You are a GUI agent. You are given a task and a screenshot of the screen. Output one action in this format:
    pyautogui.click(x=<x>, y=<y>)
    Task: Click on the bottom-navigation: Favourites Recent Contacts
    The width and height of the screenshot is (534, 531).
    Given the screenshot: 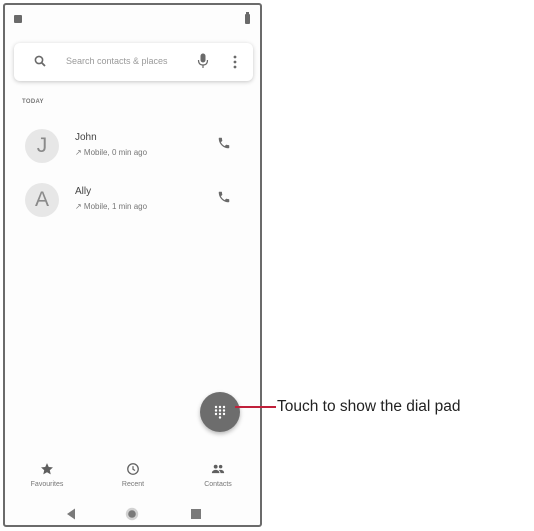 What is the action you would take?
    pyautogui.click(x=132, y=478)
    